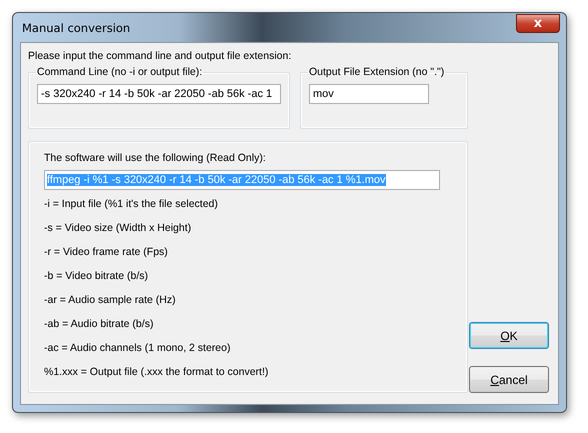  What do you see at coordinates (159, 94) in the screenshot?
I see `command-line-field: -s 320x240 -r 14 -b 50k -ar 22050 -ab 56k -ac 1` at bounding box center [159, 94].